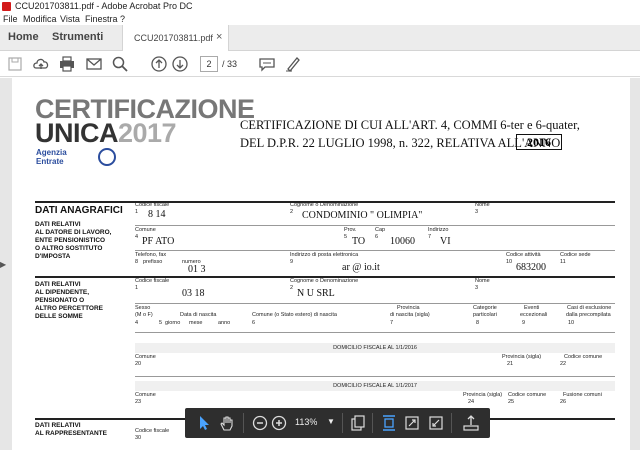  What do you see at coordinates (293, 64) in the screenshot?
I see `pen-icon` at bounding box center [293, 64].